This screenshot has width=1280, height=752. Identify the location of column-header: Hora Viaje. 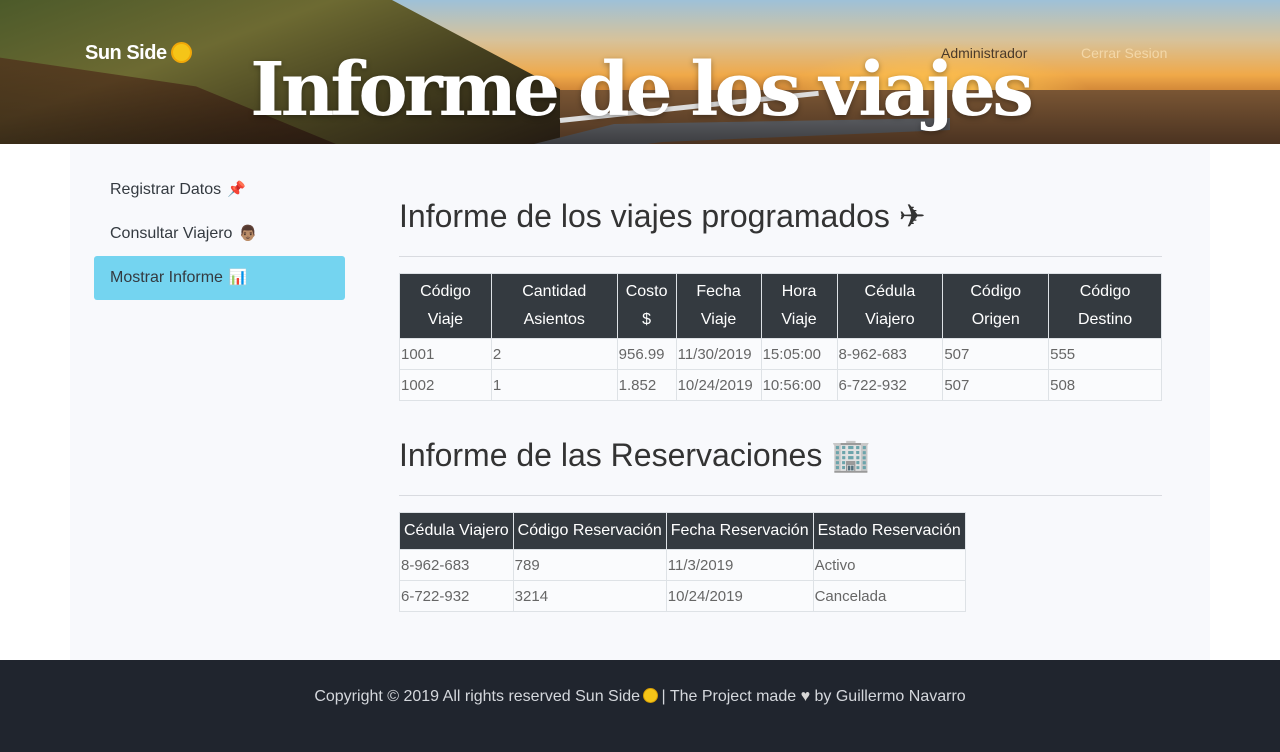
(799, 306).